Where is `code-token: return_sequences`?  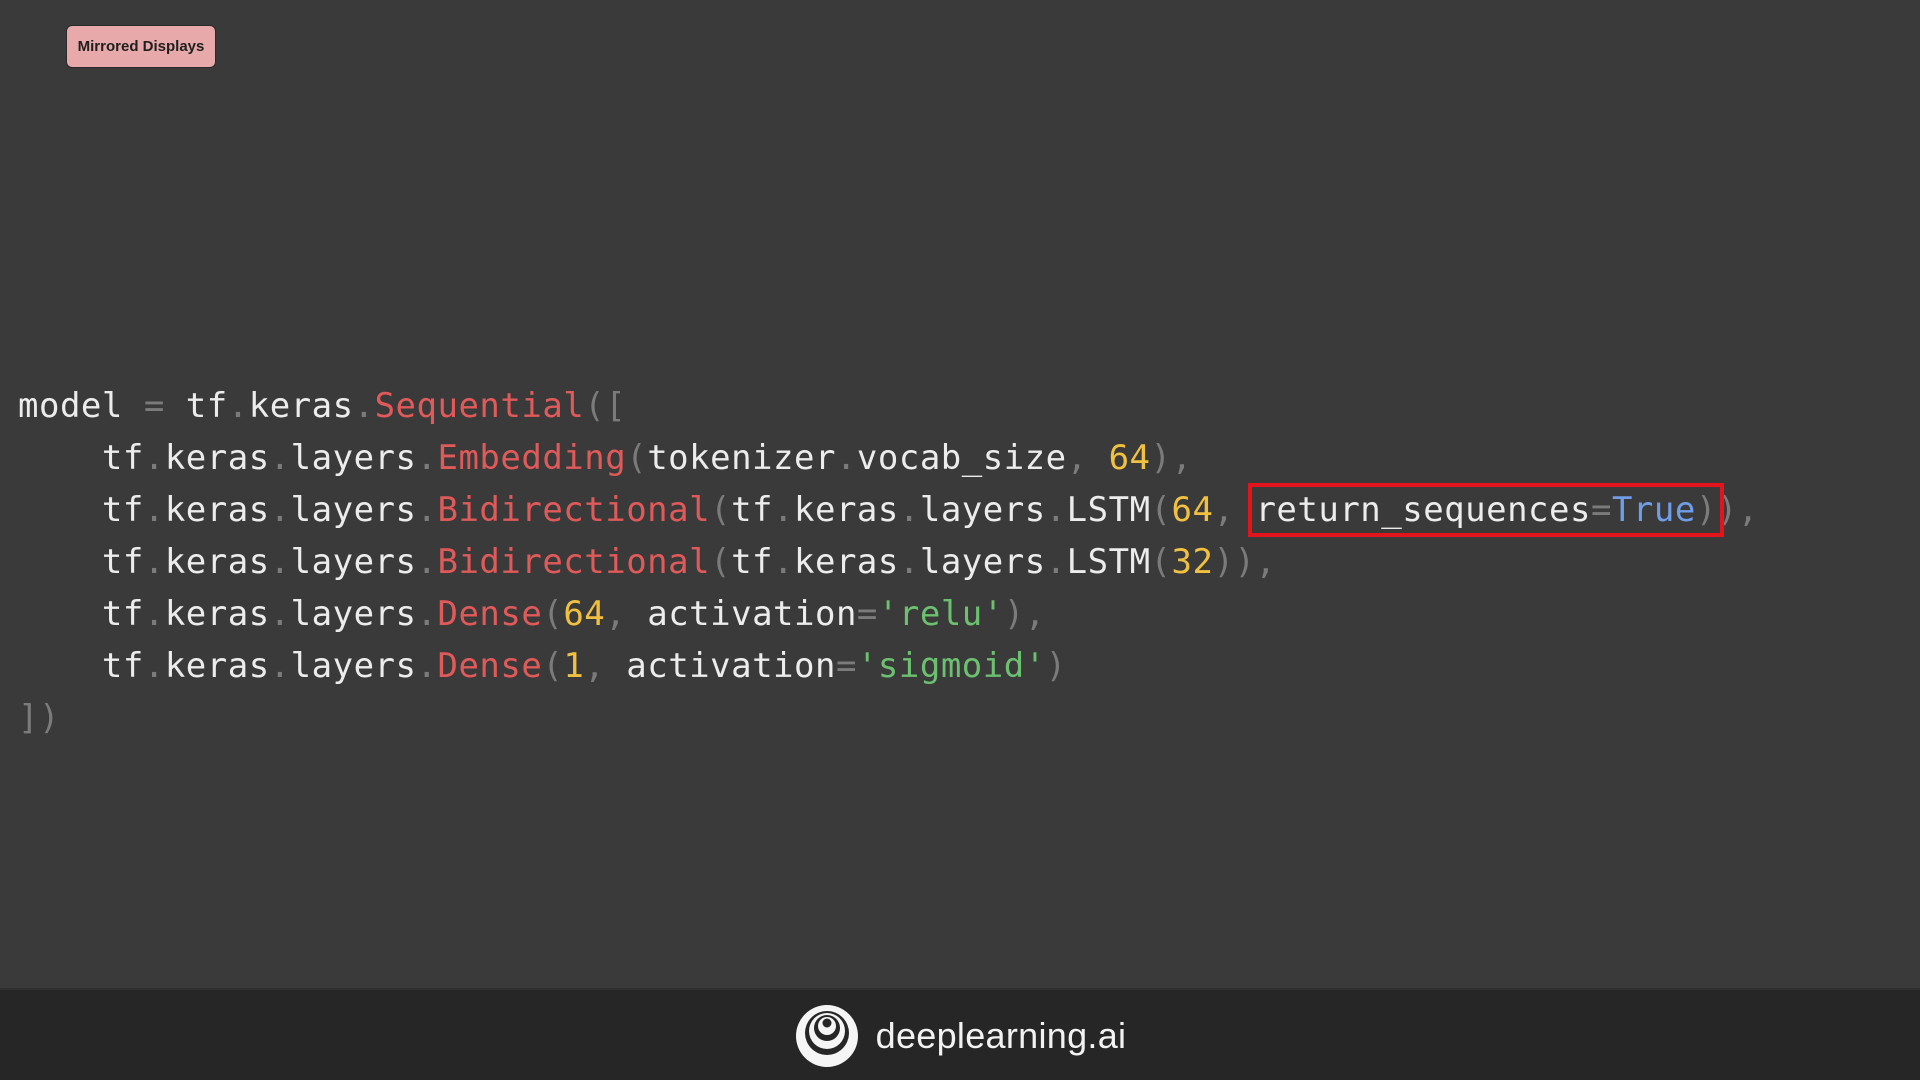 code-token: return_sequences is located at coordinates (1423, 510).